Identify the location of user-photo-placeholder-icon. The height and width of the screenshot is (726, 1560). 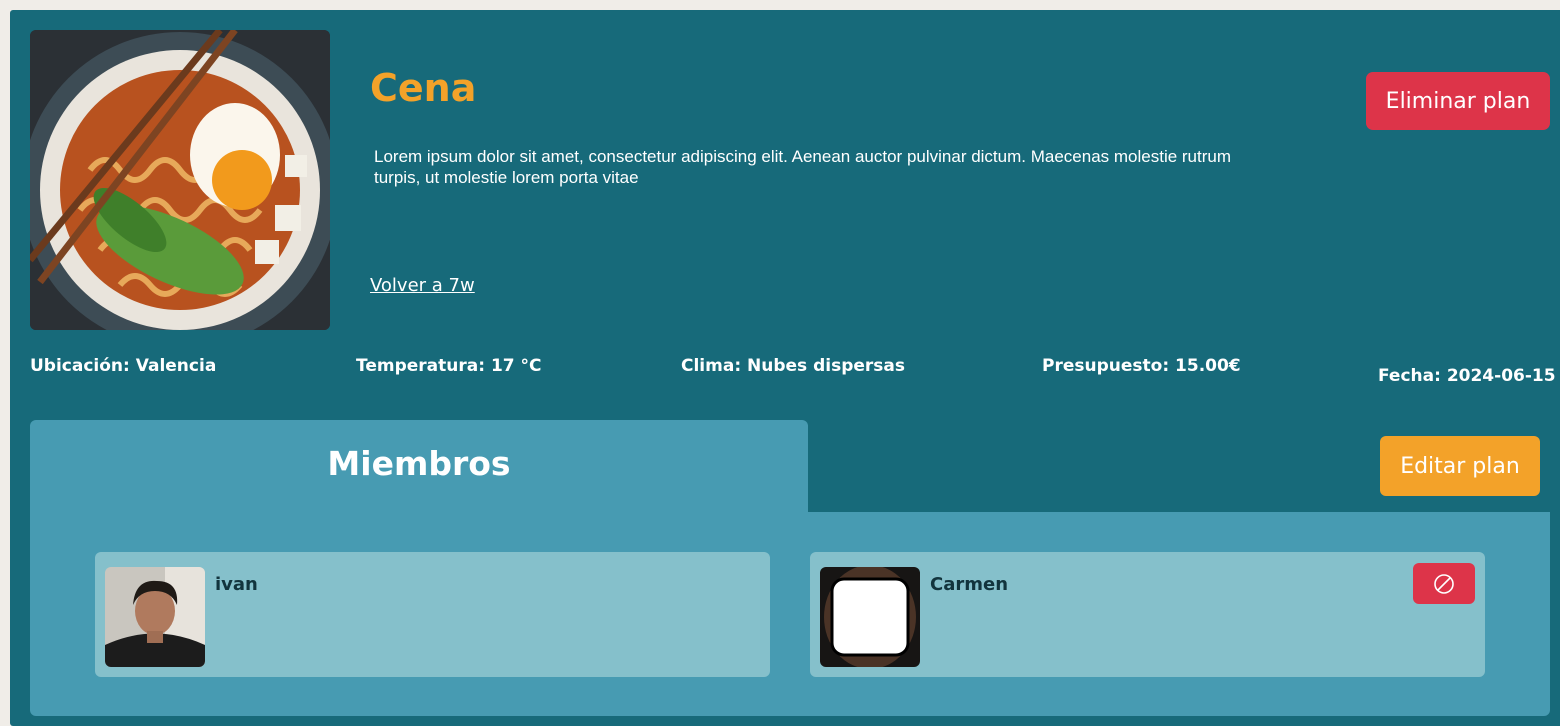
(870, 617).